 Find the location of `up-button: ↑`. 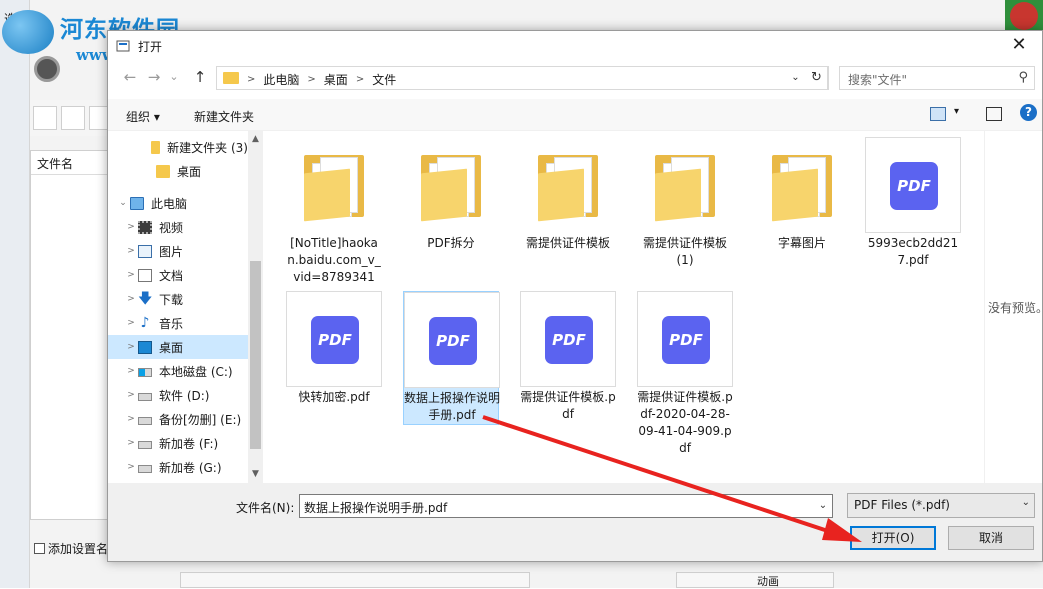

up-button: ↑ is located at coordinates (200, 78).